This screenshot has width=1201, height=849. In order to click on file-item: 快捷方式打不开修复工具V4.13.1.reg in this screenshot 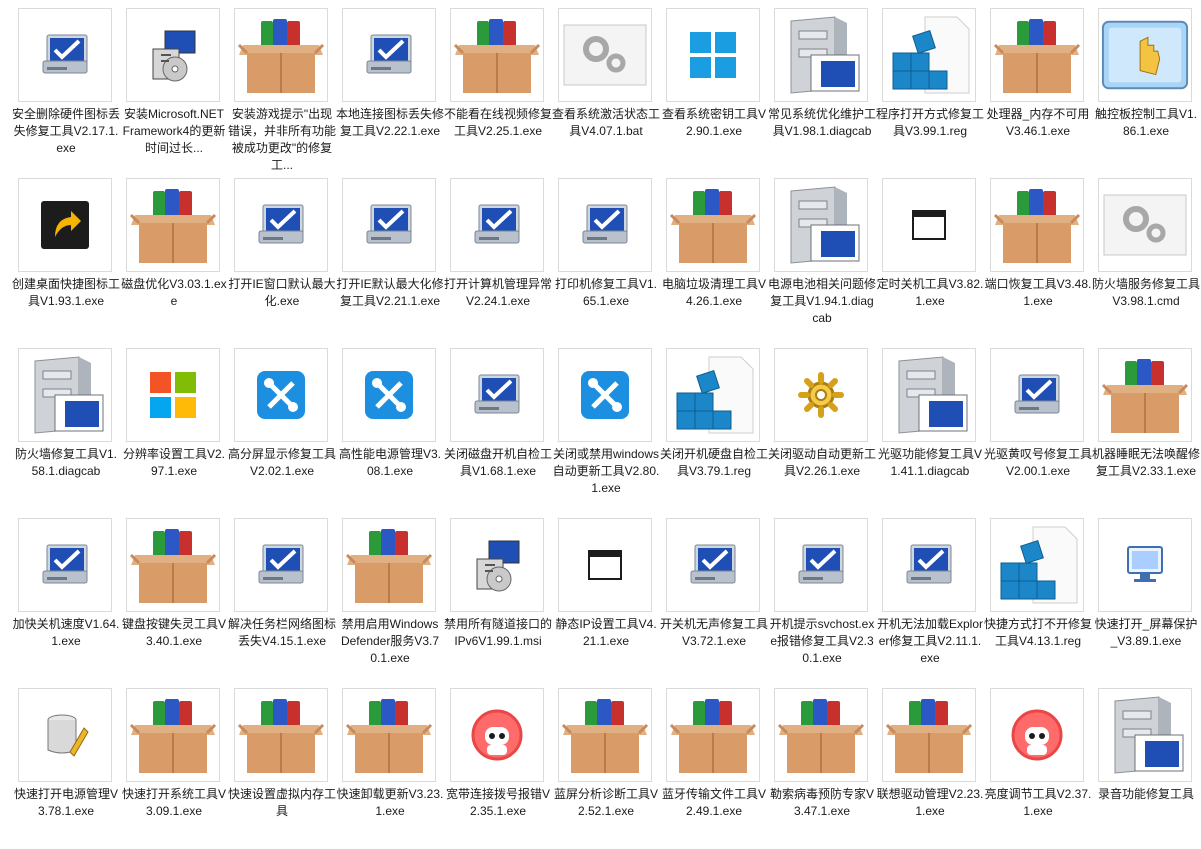, I will do `click(1038, 597)`.